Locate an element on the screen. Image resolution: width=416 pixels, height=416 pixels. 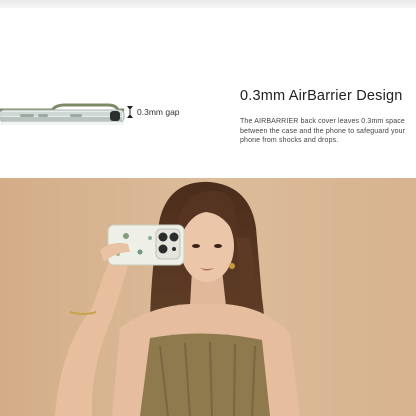
phone-case-side-view is located at coordinates (62, 114).